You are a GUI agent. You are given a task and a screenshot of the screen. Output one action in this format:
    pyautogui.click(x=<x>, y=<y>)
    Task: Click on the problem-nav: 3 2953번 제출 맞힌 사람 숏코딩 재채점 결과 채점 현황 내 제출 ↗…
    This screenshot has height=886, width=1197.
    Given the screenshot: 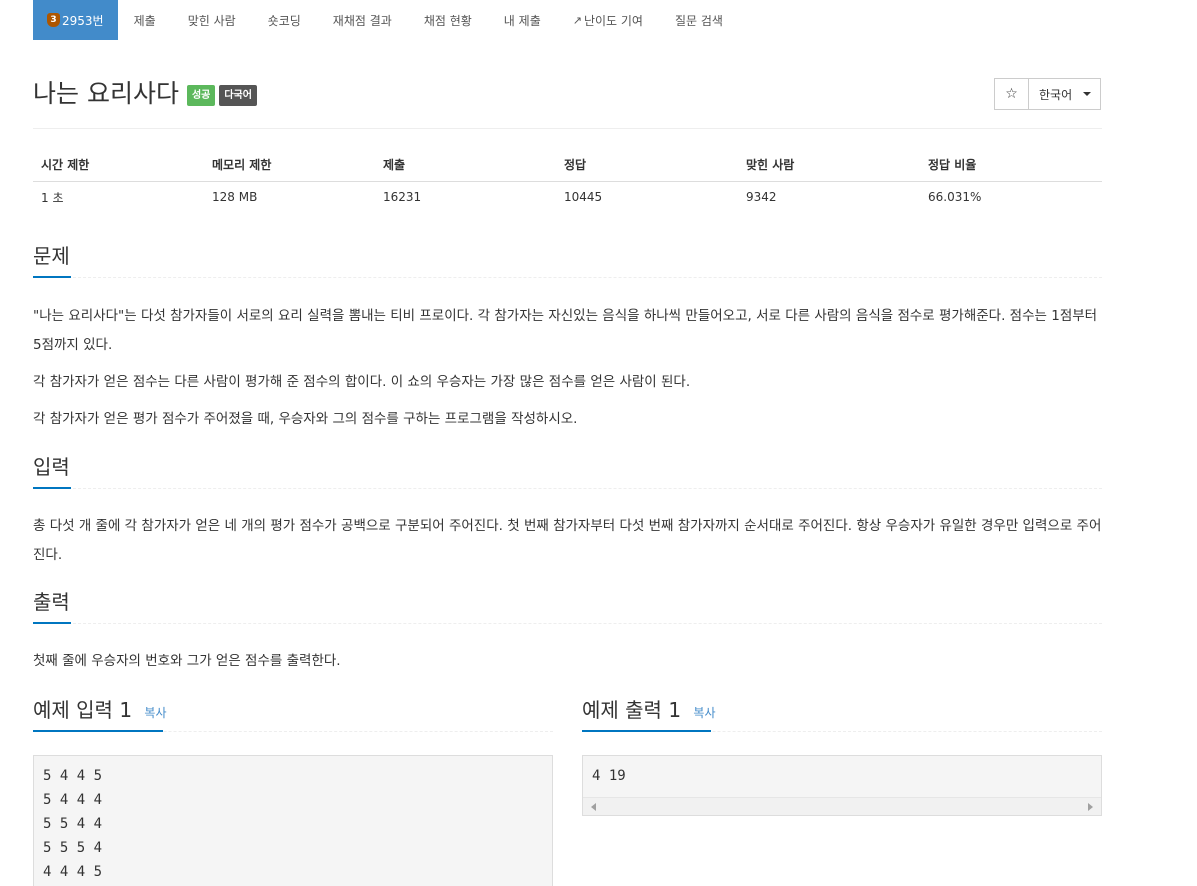 What is the action you would take?
    pyautogui.click(x=386, y=20)
    